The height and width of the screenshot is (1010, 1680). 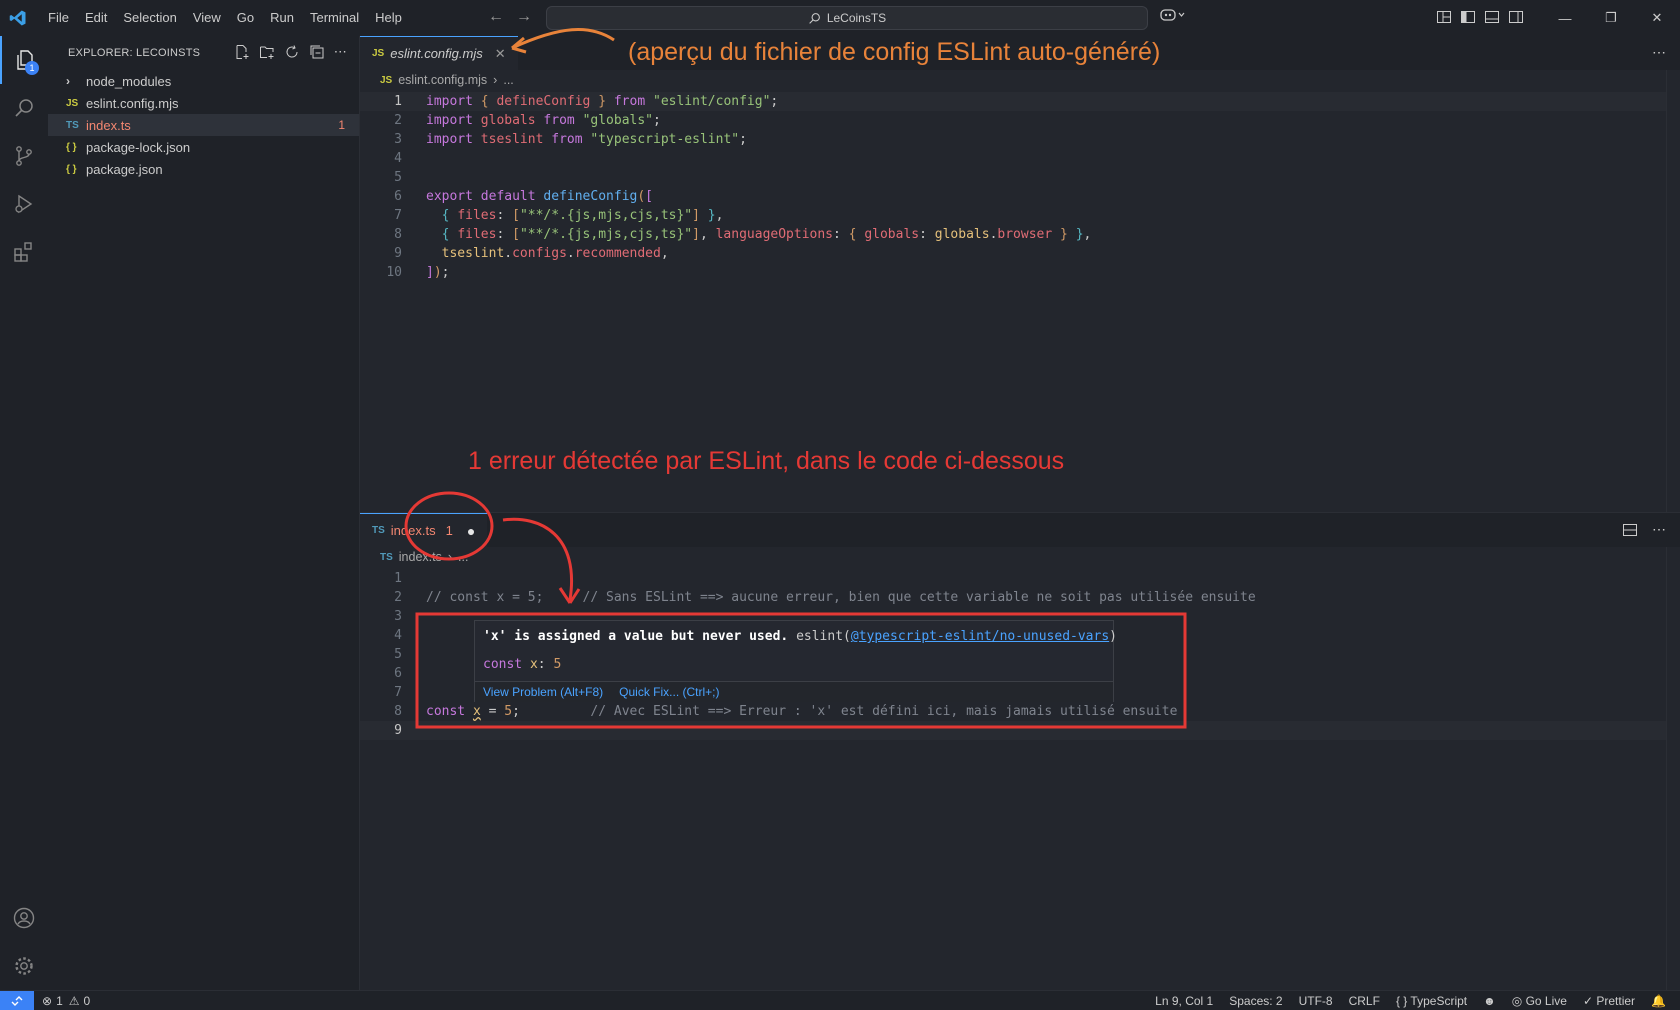 I want to click on cursor-position: Ln 9, Col 1, so click(x=1184, y=1001).